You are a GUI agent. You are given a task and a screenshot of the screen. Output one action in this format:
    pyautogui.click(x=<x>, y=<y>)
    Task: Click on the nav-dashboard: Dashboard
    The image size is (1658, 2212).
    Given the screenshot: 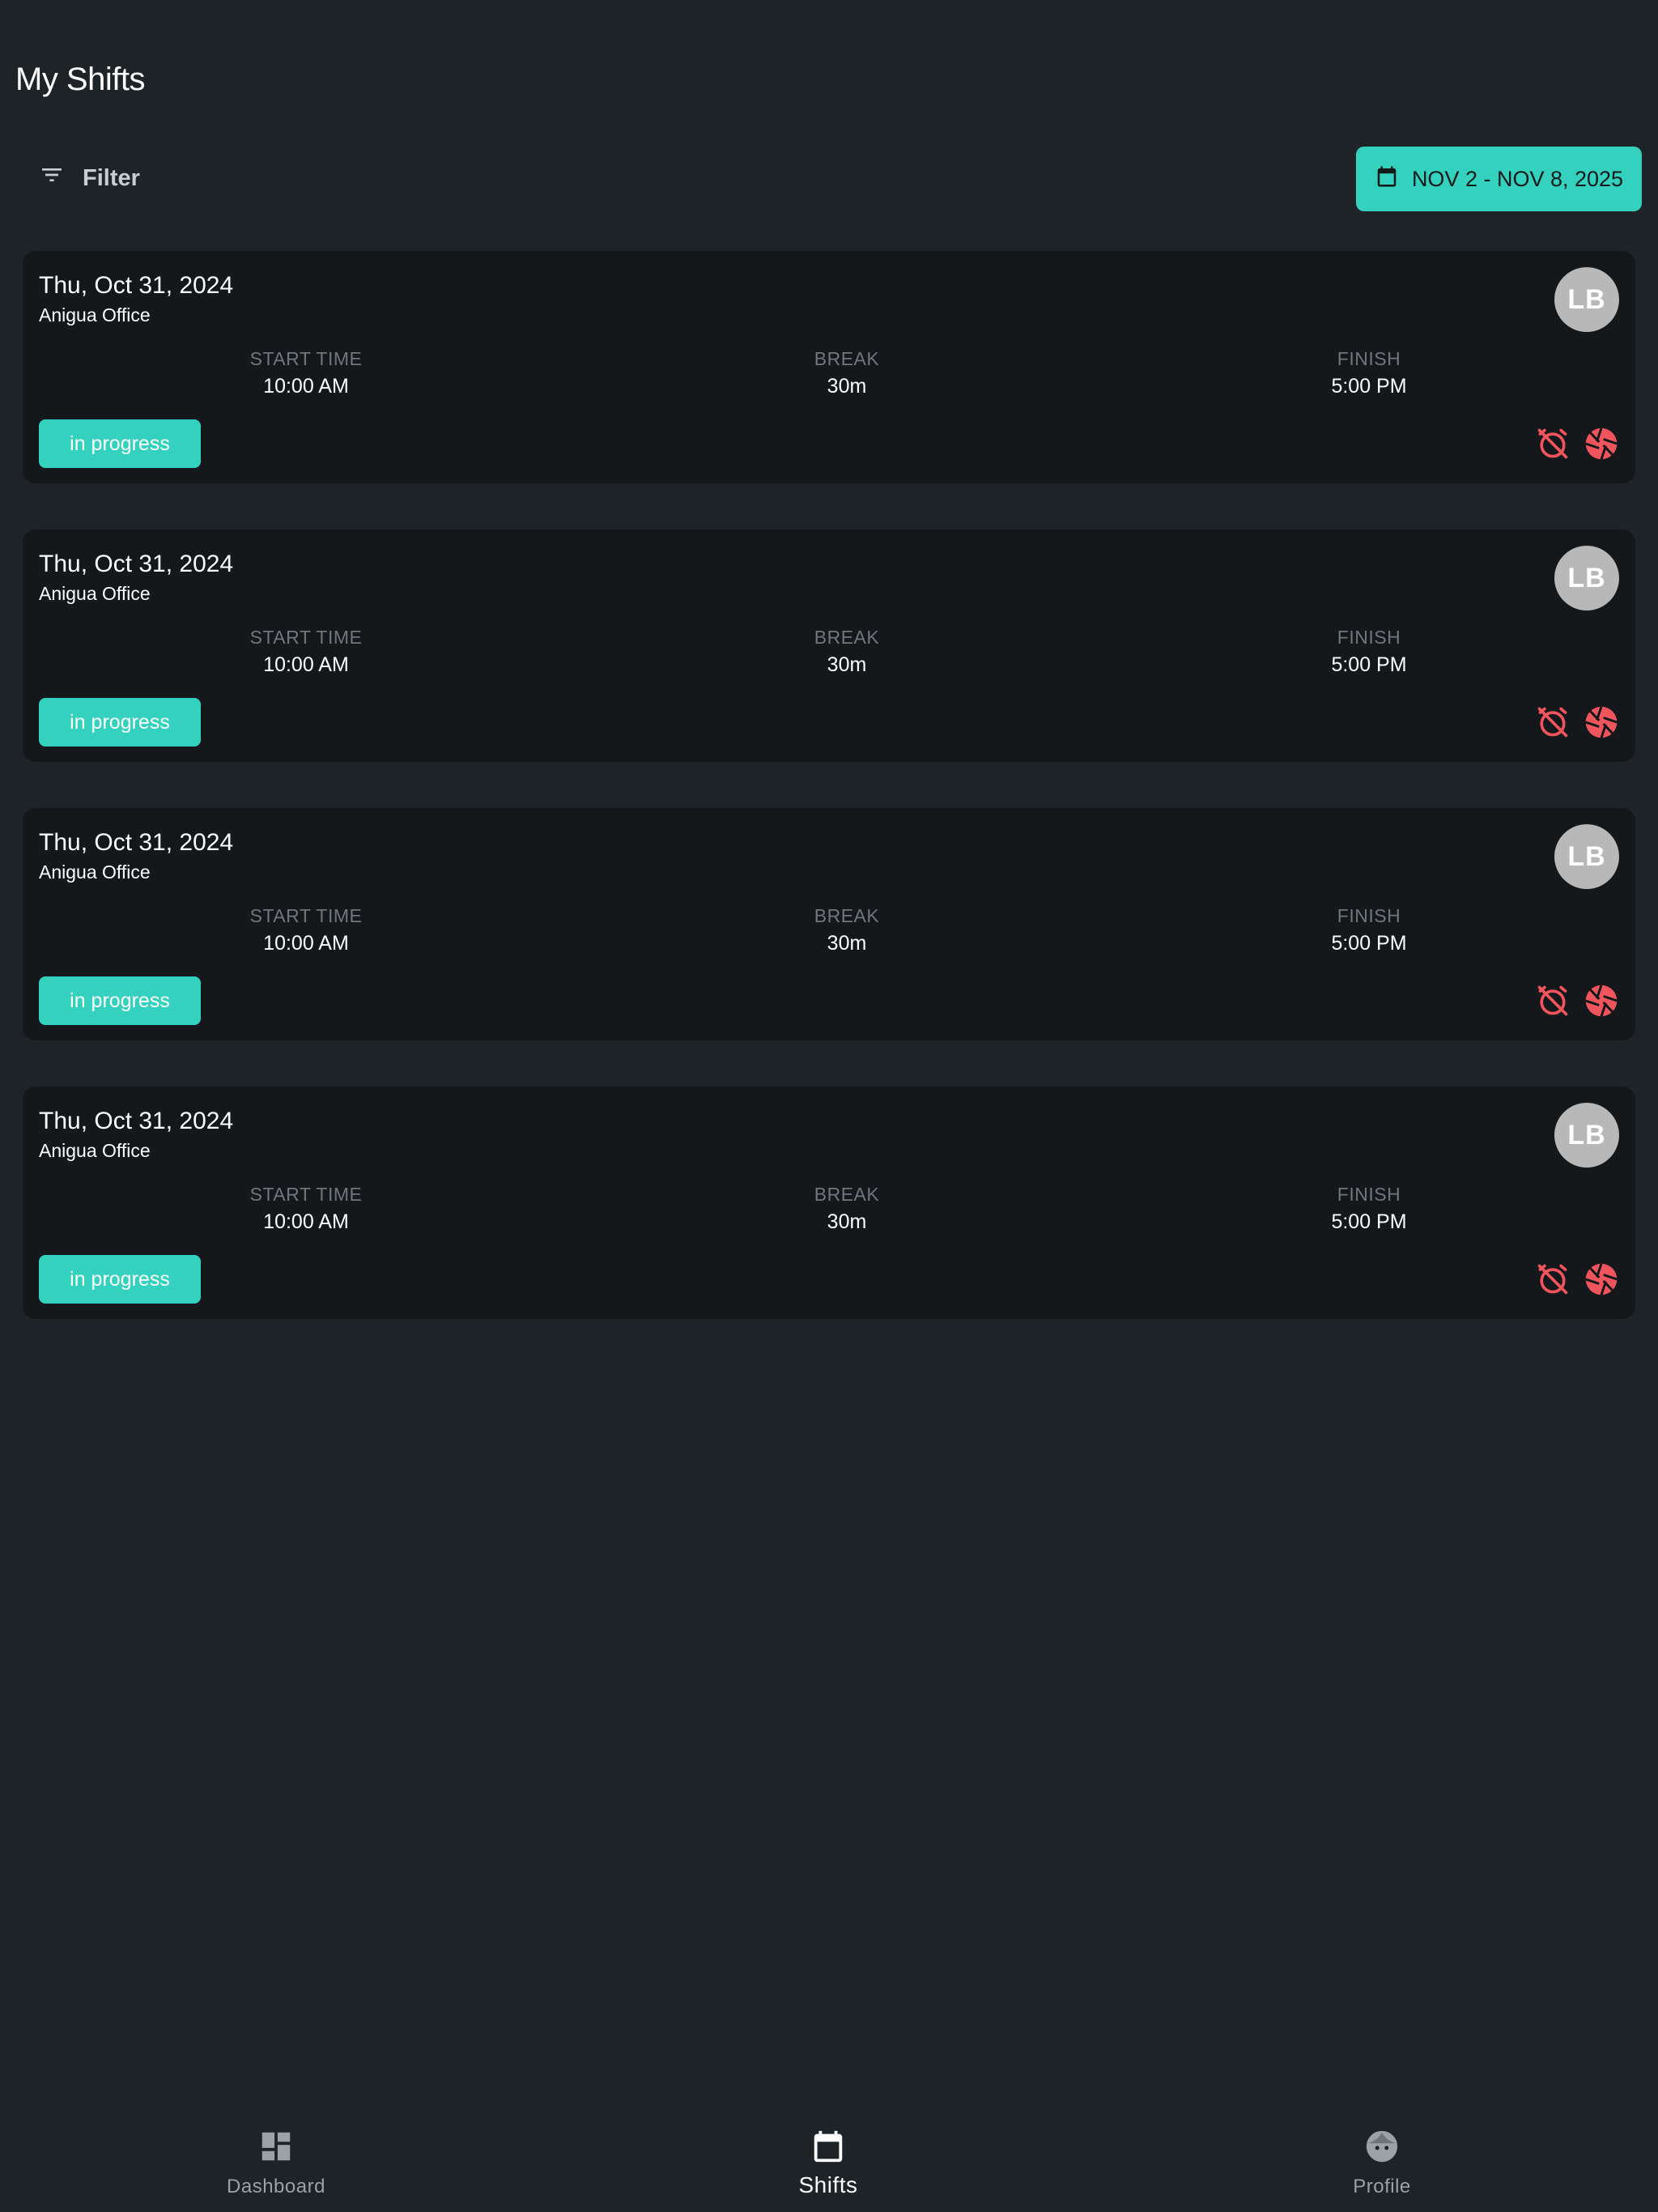 What is the action you would take?
    pyautogui.click(x=276, y=2163)
    